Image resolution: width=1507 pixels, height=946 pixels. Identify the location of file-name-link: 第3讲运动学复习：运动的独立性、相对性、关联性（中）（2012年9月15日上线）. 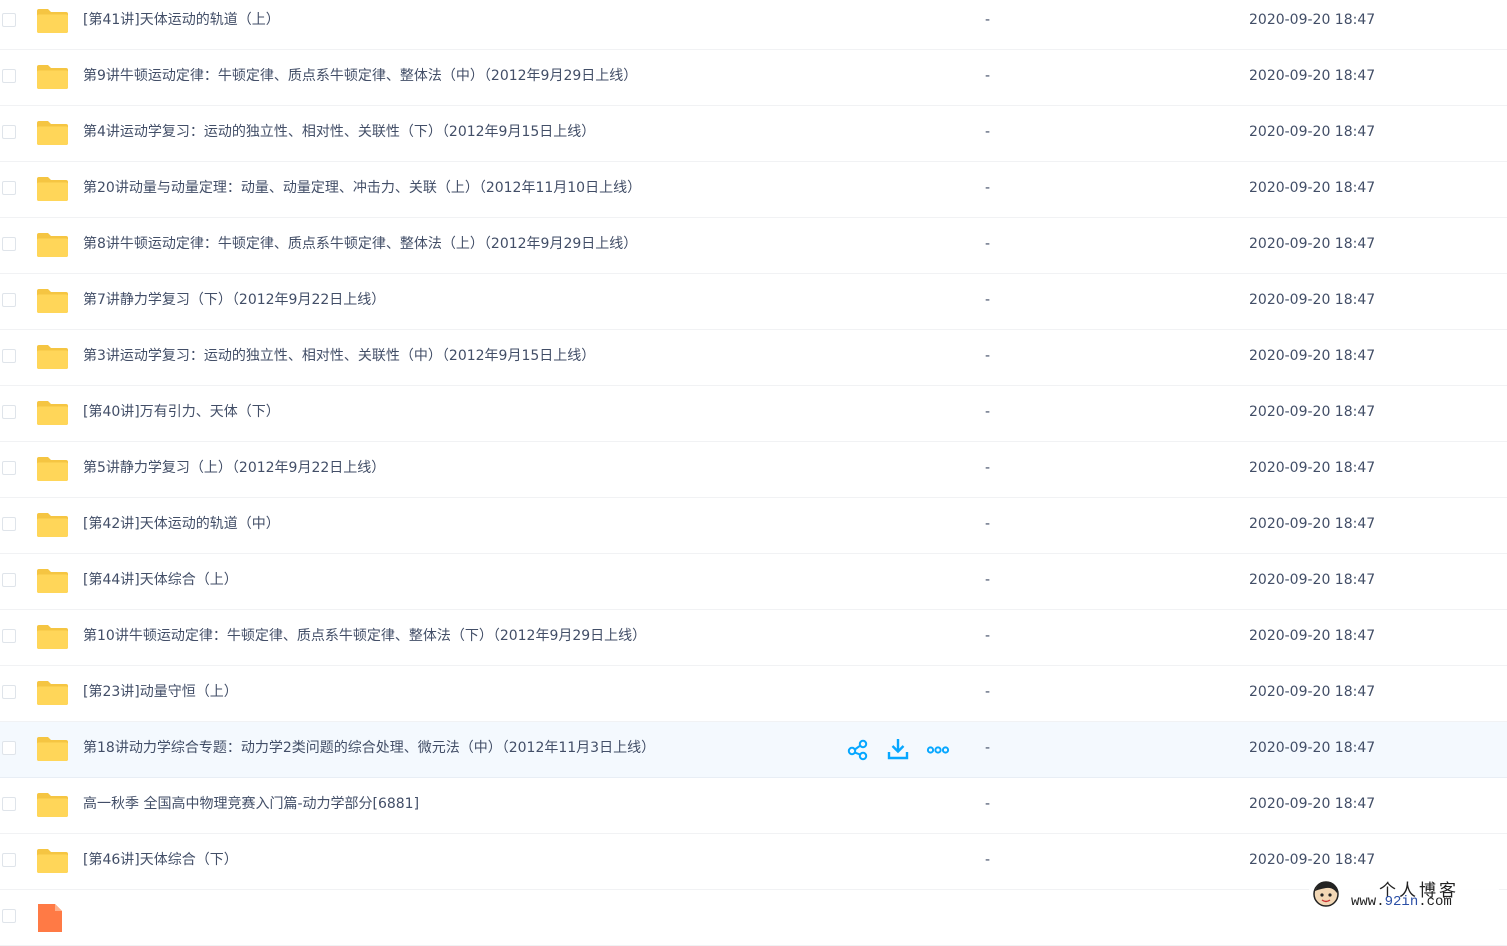
(339, 356).